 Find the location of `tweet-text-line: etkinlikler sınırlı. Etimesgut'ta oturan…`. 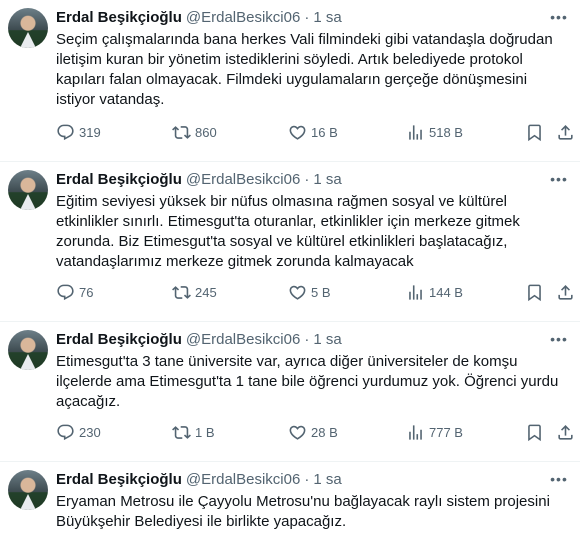

tweet-text-line: etkinlikler sınırlı. Etimesgut'ta oturan… is located at coordinates (288, 221).